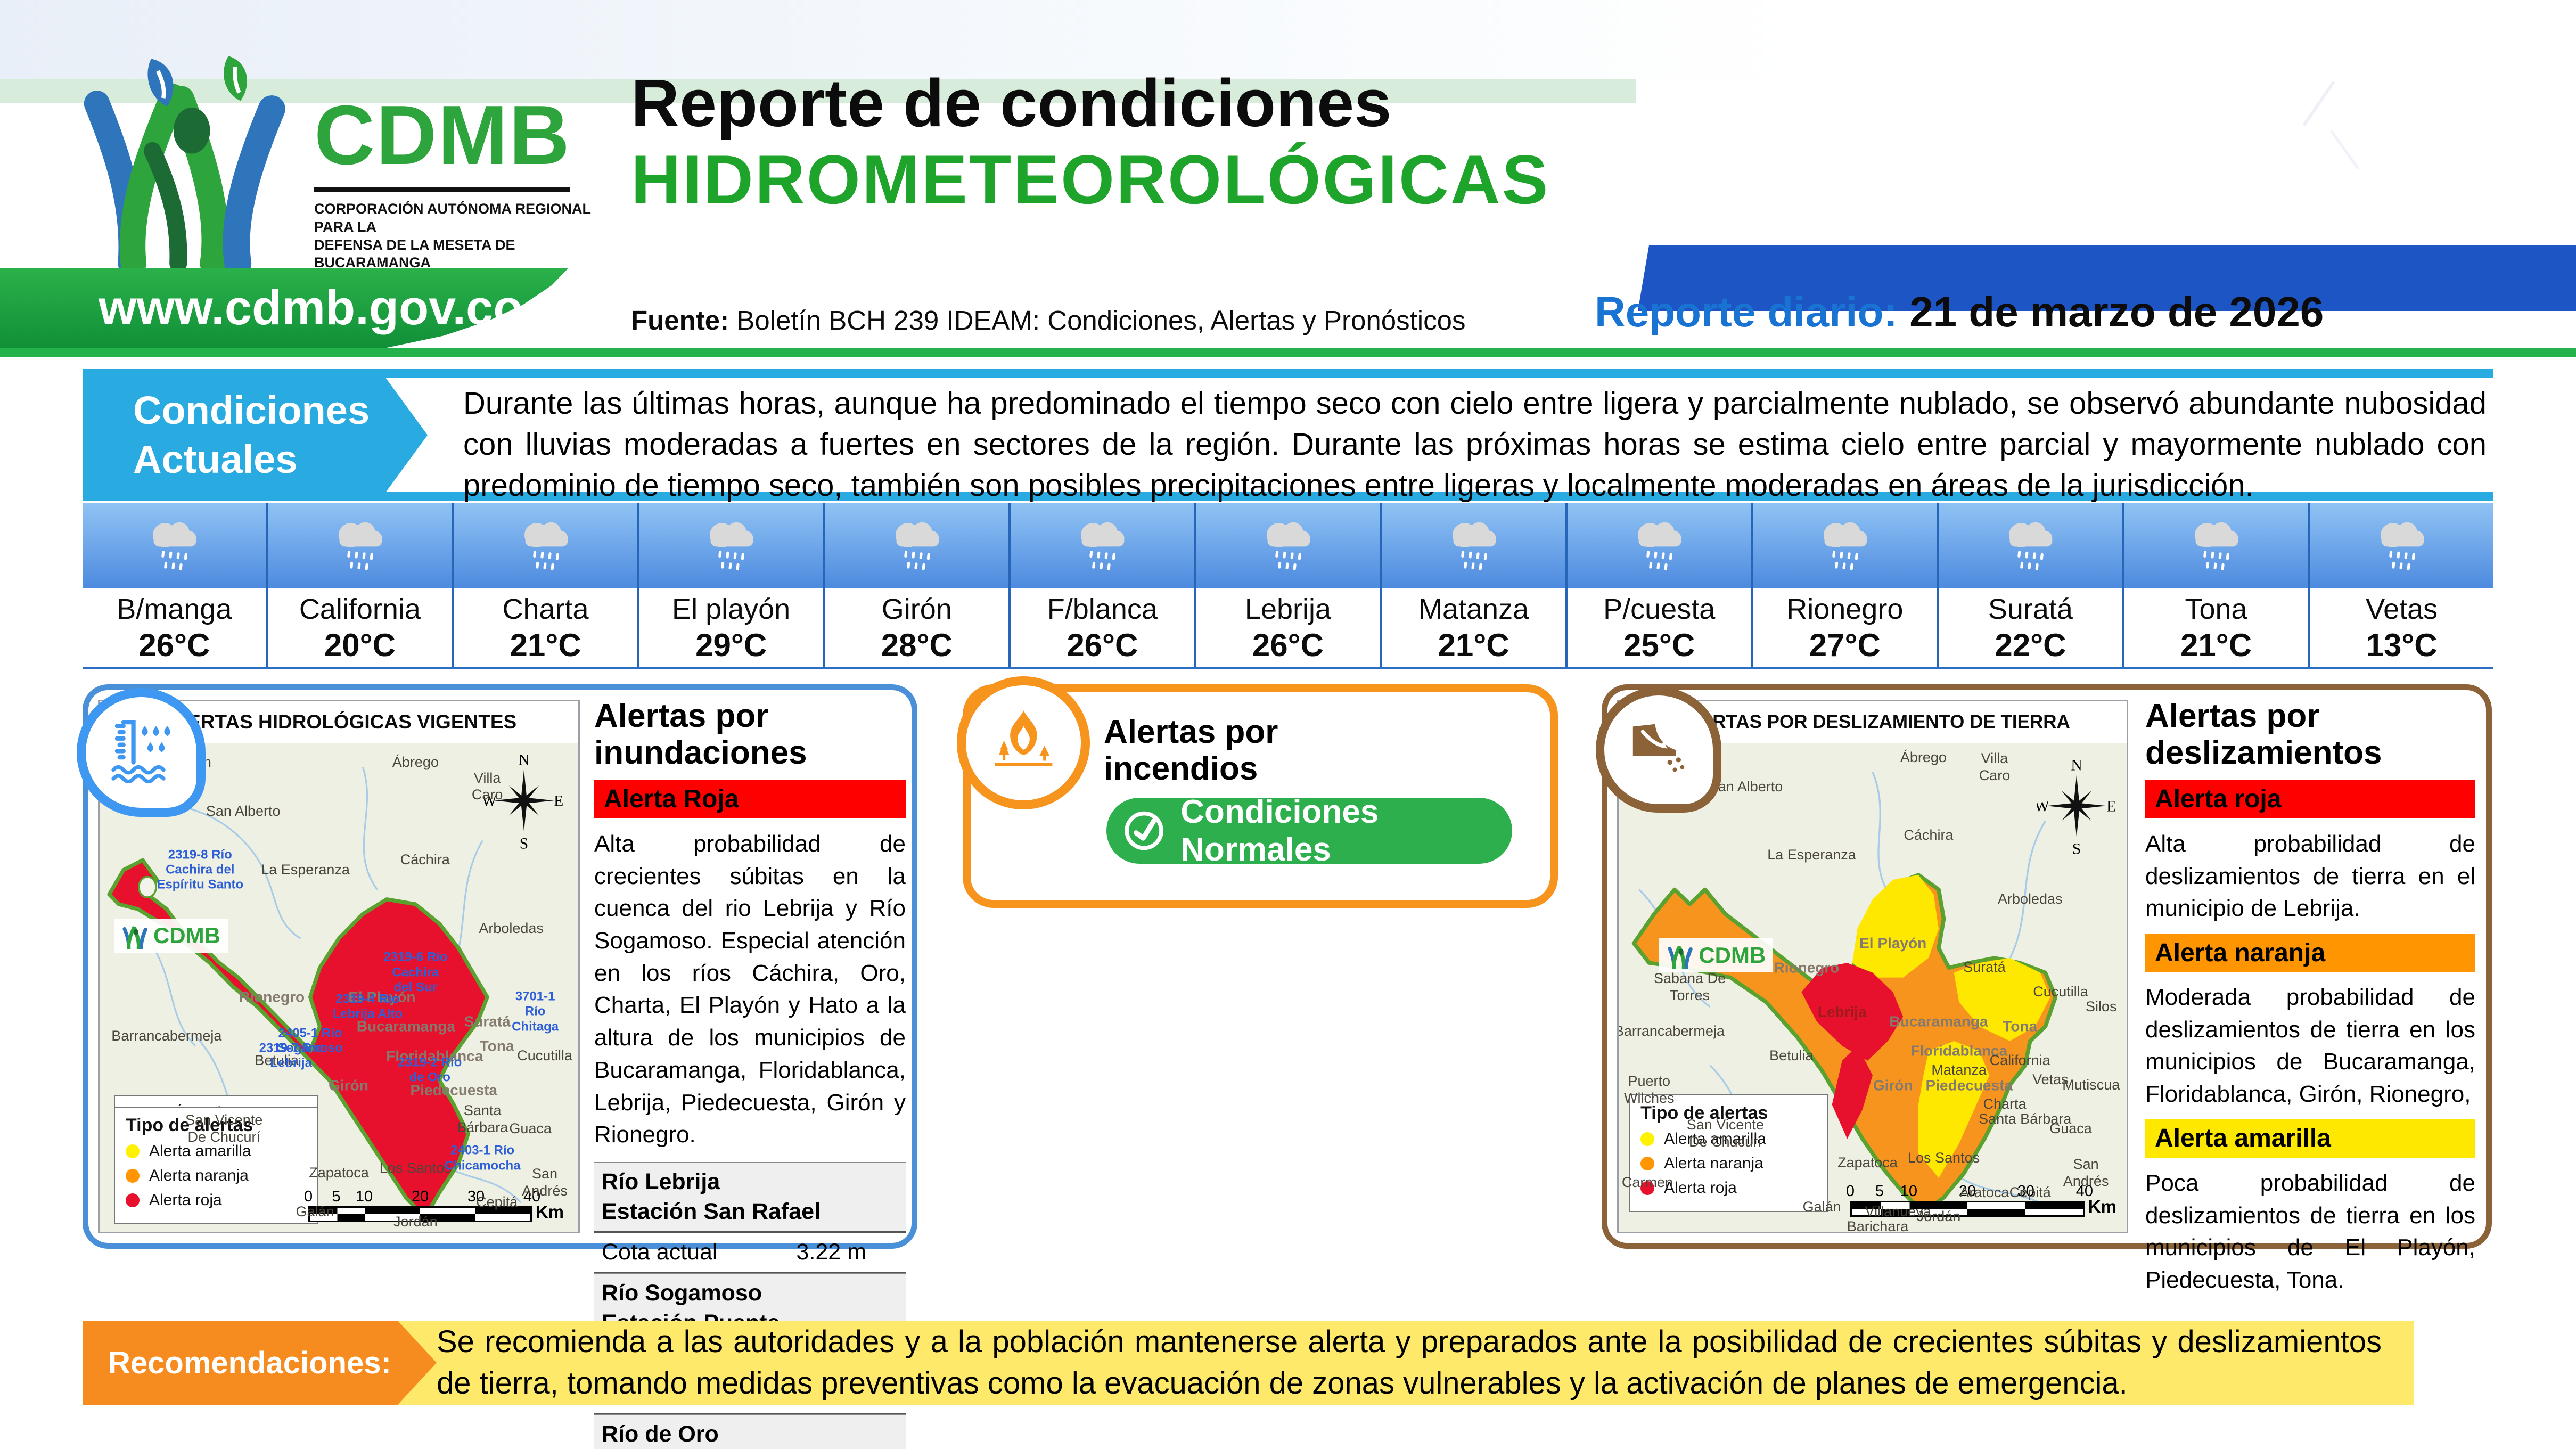 This screenshot has height=1449, width=2576. What do you see at coordinates (420, 1196) in the screenshot?
I see `scale-tick-label: 20` at bounding box center [420, 1196].